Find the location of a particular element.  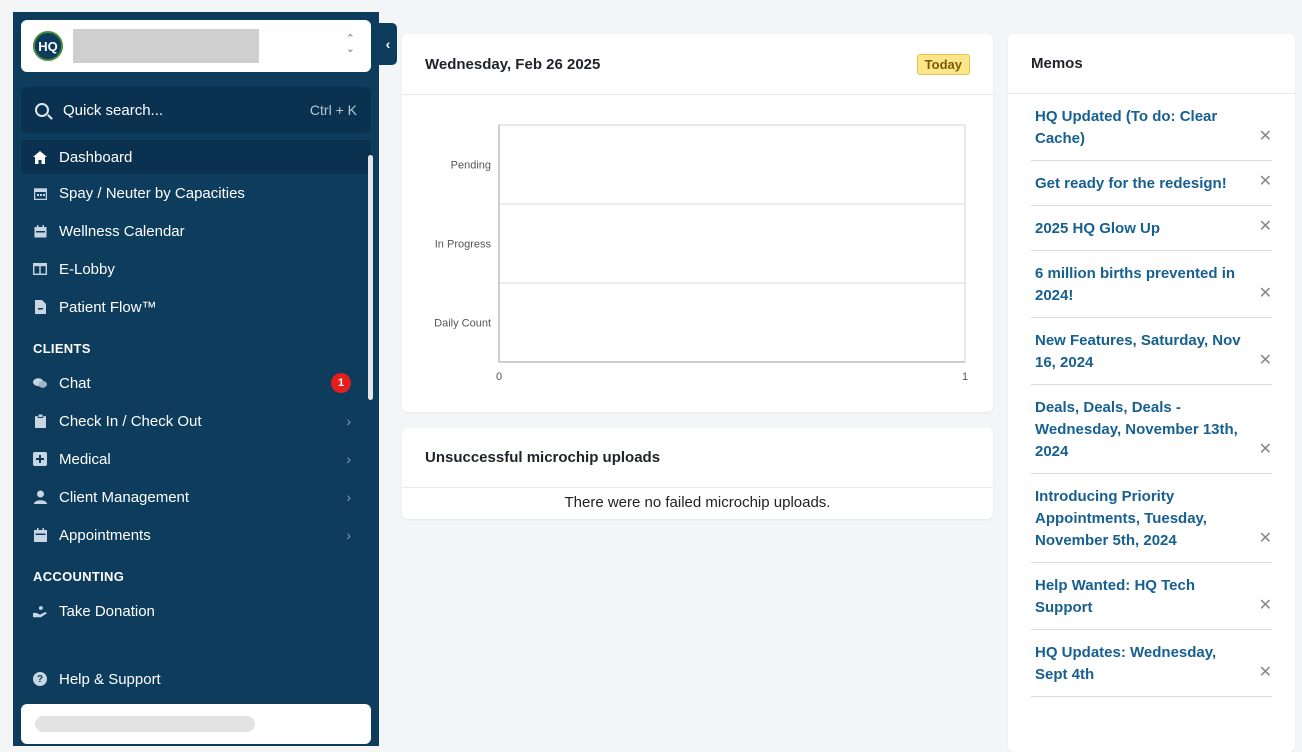

sidebar-item-e-lobby: E-Lobby is located at coordinates (196, 269).